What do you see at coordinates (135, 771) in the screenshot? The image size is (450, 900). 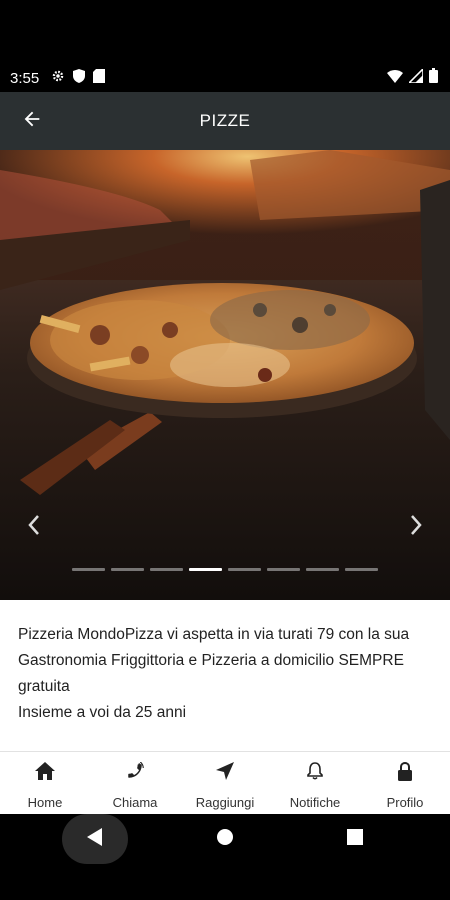 I see `phone-icon` at bounding box center [135, 771].